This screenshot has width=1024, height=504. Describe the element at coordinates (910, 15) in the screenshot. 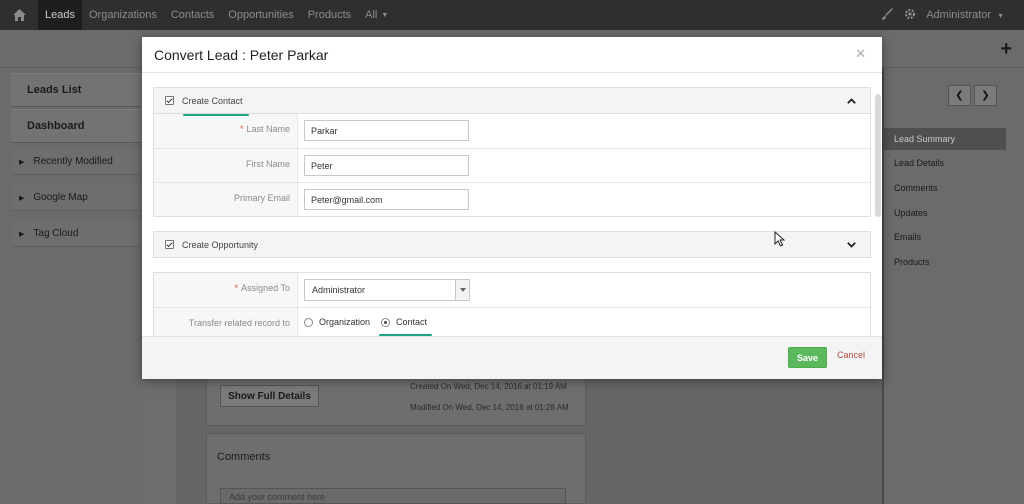

I see `gear-icon` at that location.